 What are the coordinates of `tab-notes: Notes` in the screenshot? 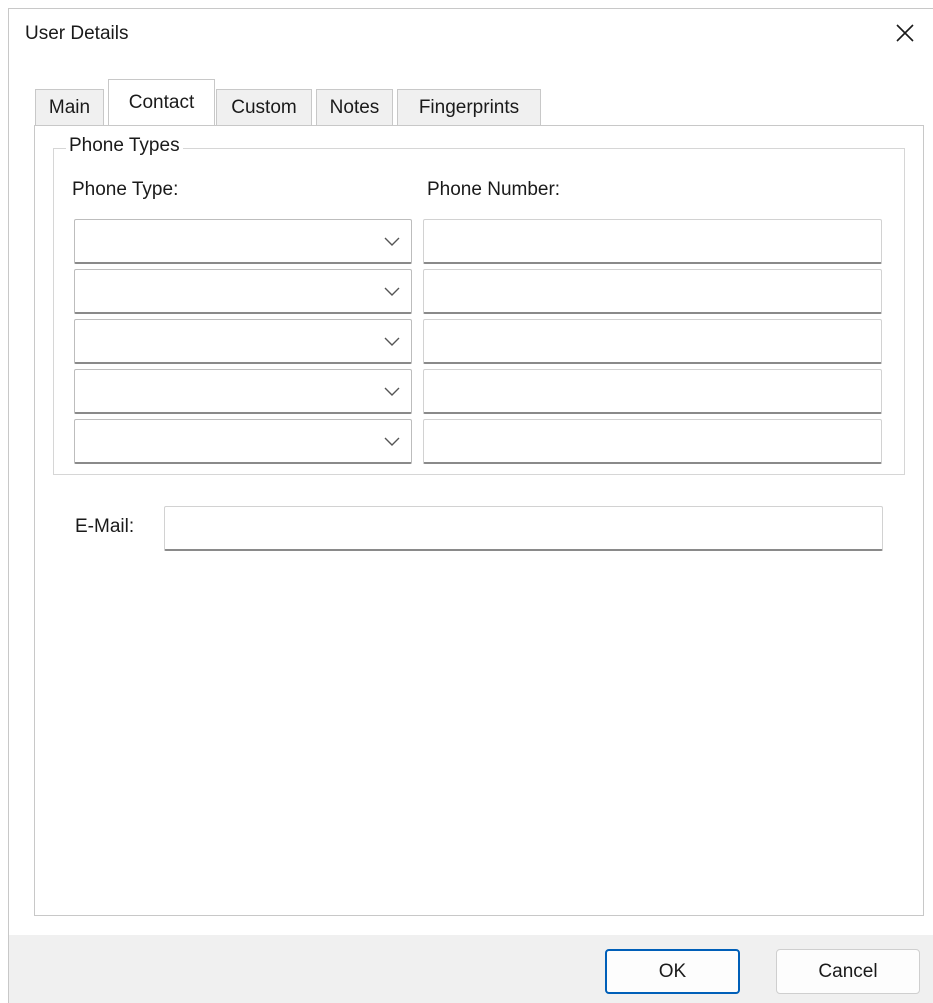 It's located at (354, 107).